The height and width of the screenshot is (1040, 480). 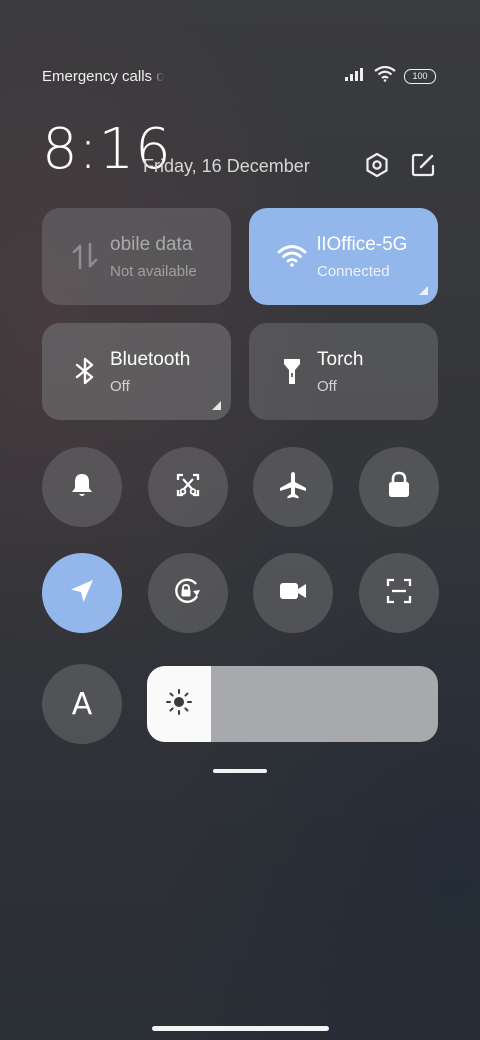 I want to click on panel-drag-handle, so click(x=240, y=771).